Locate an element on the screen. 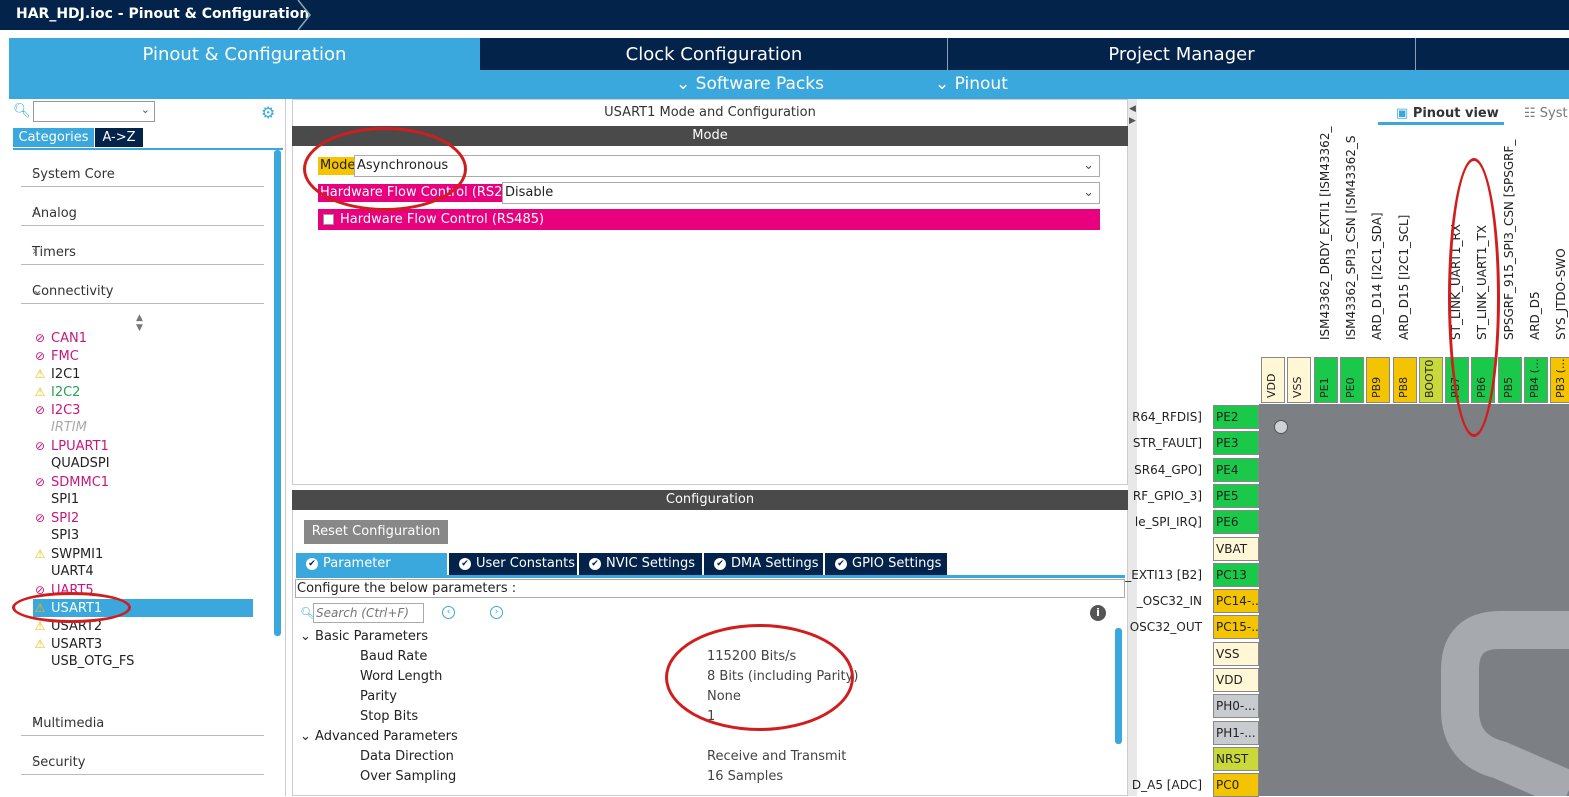 This screenshot has height=797, width=1569. list-item: ⊘ LPUART1 is located at coordinates (71, 446).